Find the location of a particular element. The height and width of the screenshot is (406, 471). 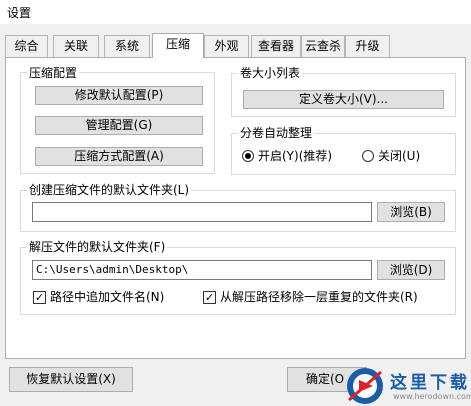

default-folder-title: 创建压缩文件的默认文件夹(L) is located at coordinates (109, 190).